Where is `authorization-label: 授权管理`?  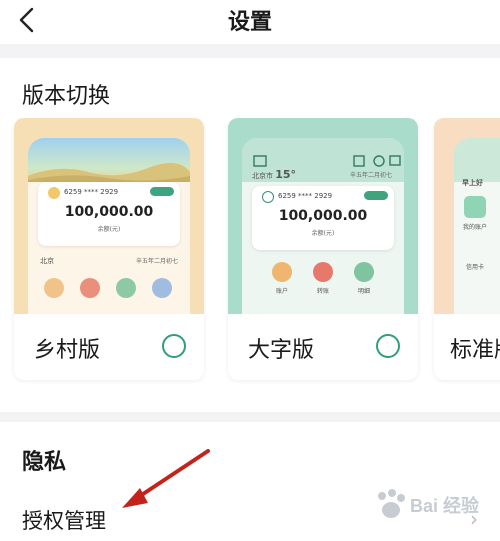 authorization-label: 授权管理 is located at coordinates (64, 521).